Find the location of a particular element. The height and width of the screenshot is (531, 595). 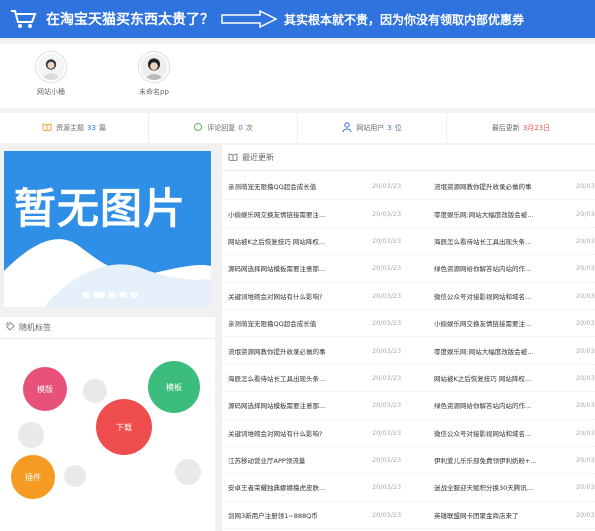

user-name: 网站小桶 is located at coordinates (51, 92).